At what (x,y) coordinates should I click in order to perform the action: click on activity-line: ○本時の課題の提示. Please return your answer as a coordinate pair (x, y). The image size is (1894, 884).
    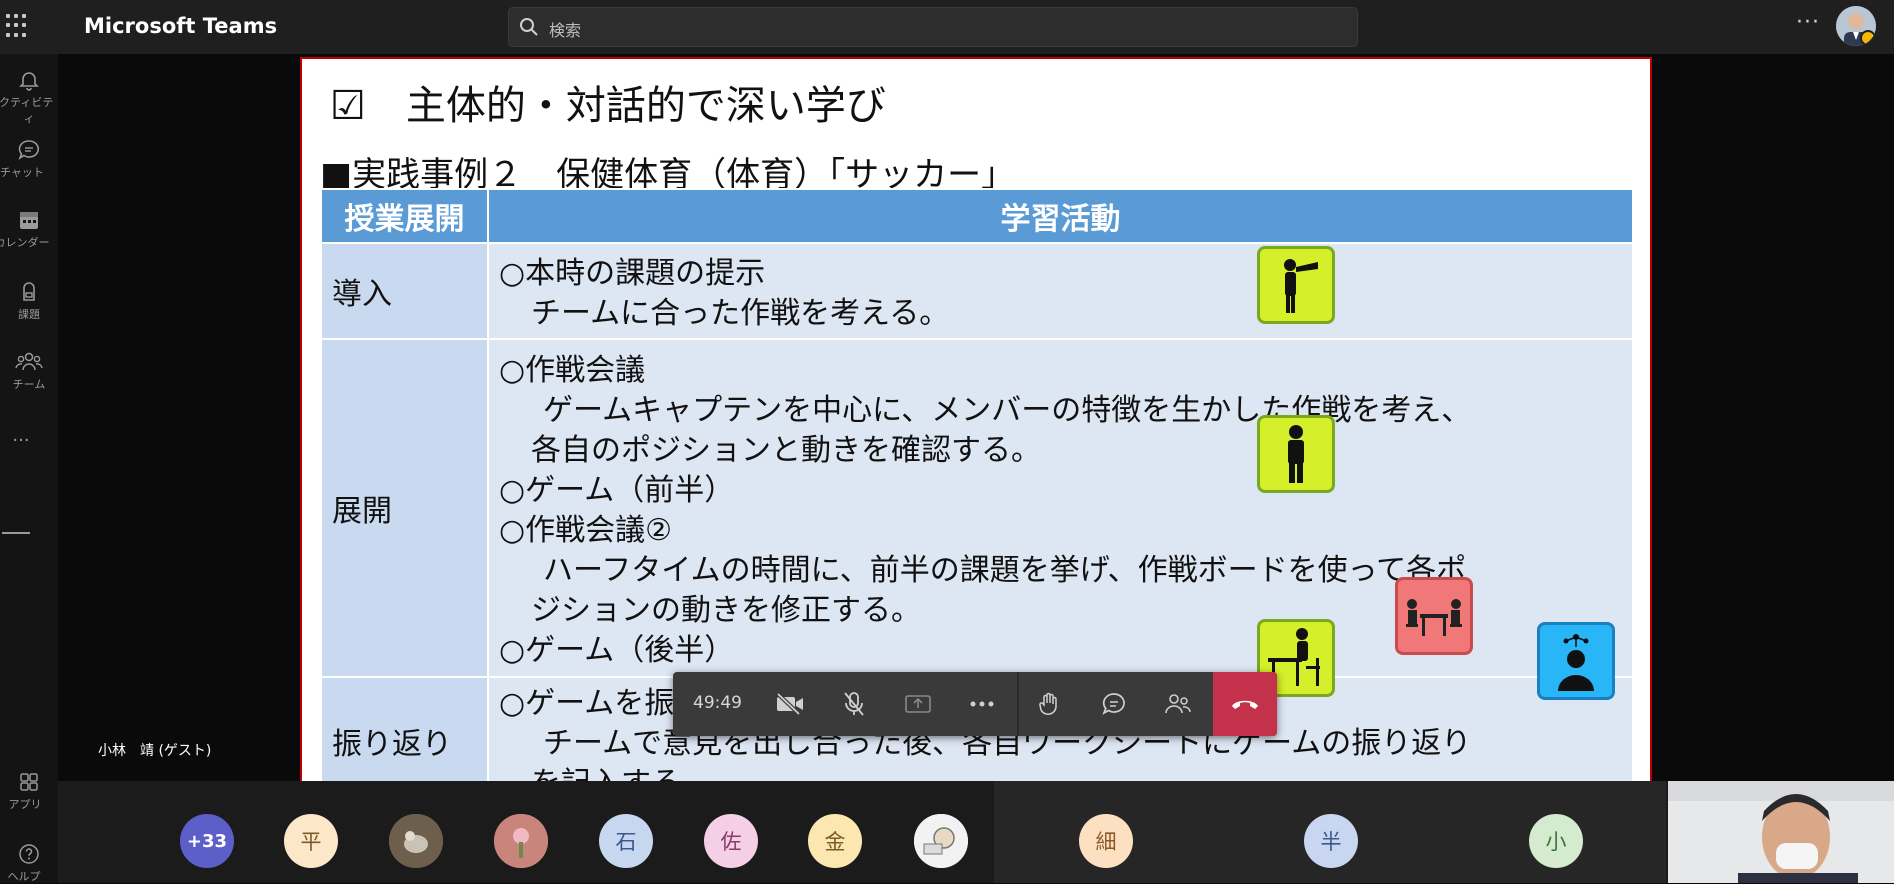
    Looking at the image, I should click on (632, 273).